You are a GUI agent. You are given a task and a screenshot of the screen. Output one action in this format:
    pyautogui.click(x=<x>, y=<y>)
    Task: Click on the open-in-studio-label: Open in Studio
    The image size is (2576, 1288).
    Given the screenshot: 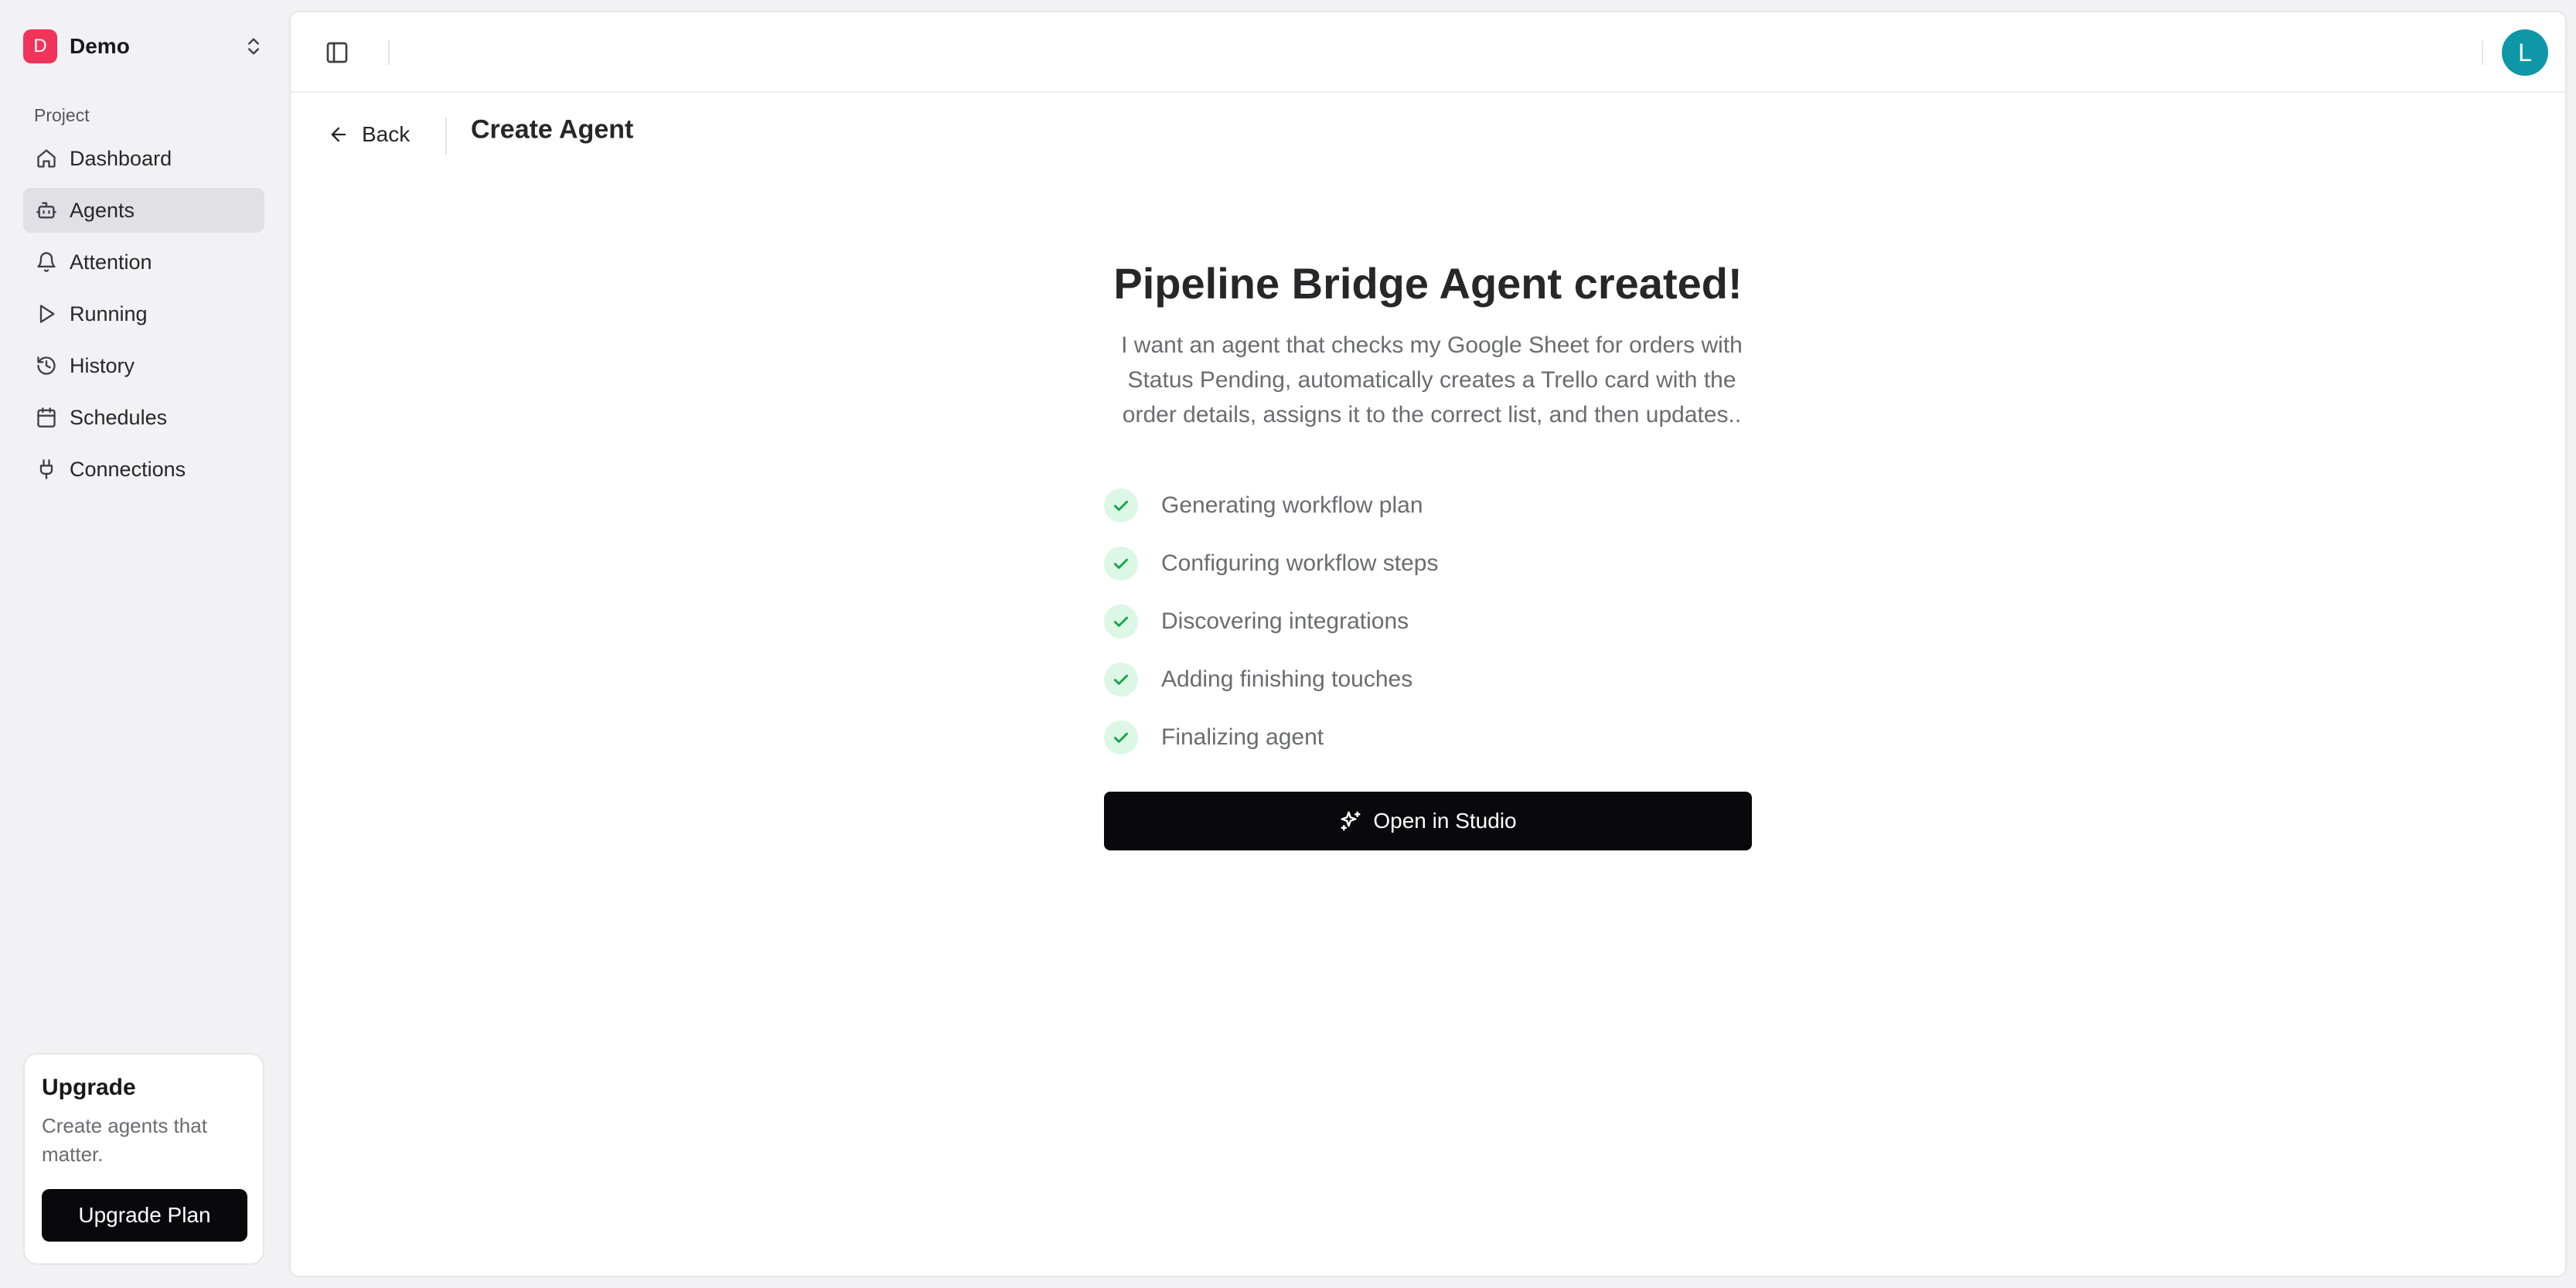 What is the action you would take?
    pyautogui.click(x=1445, y=821)
    